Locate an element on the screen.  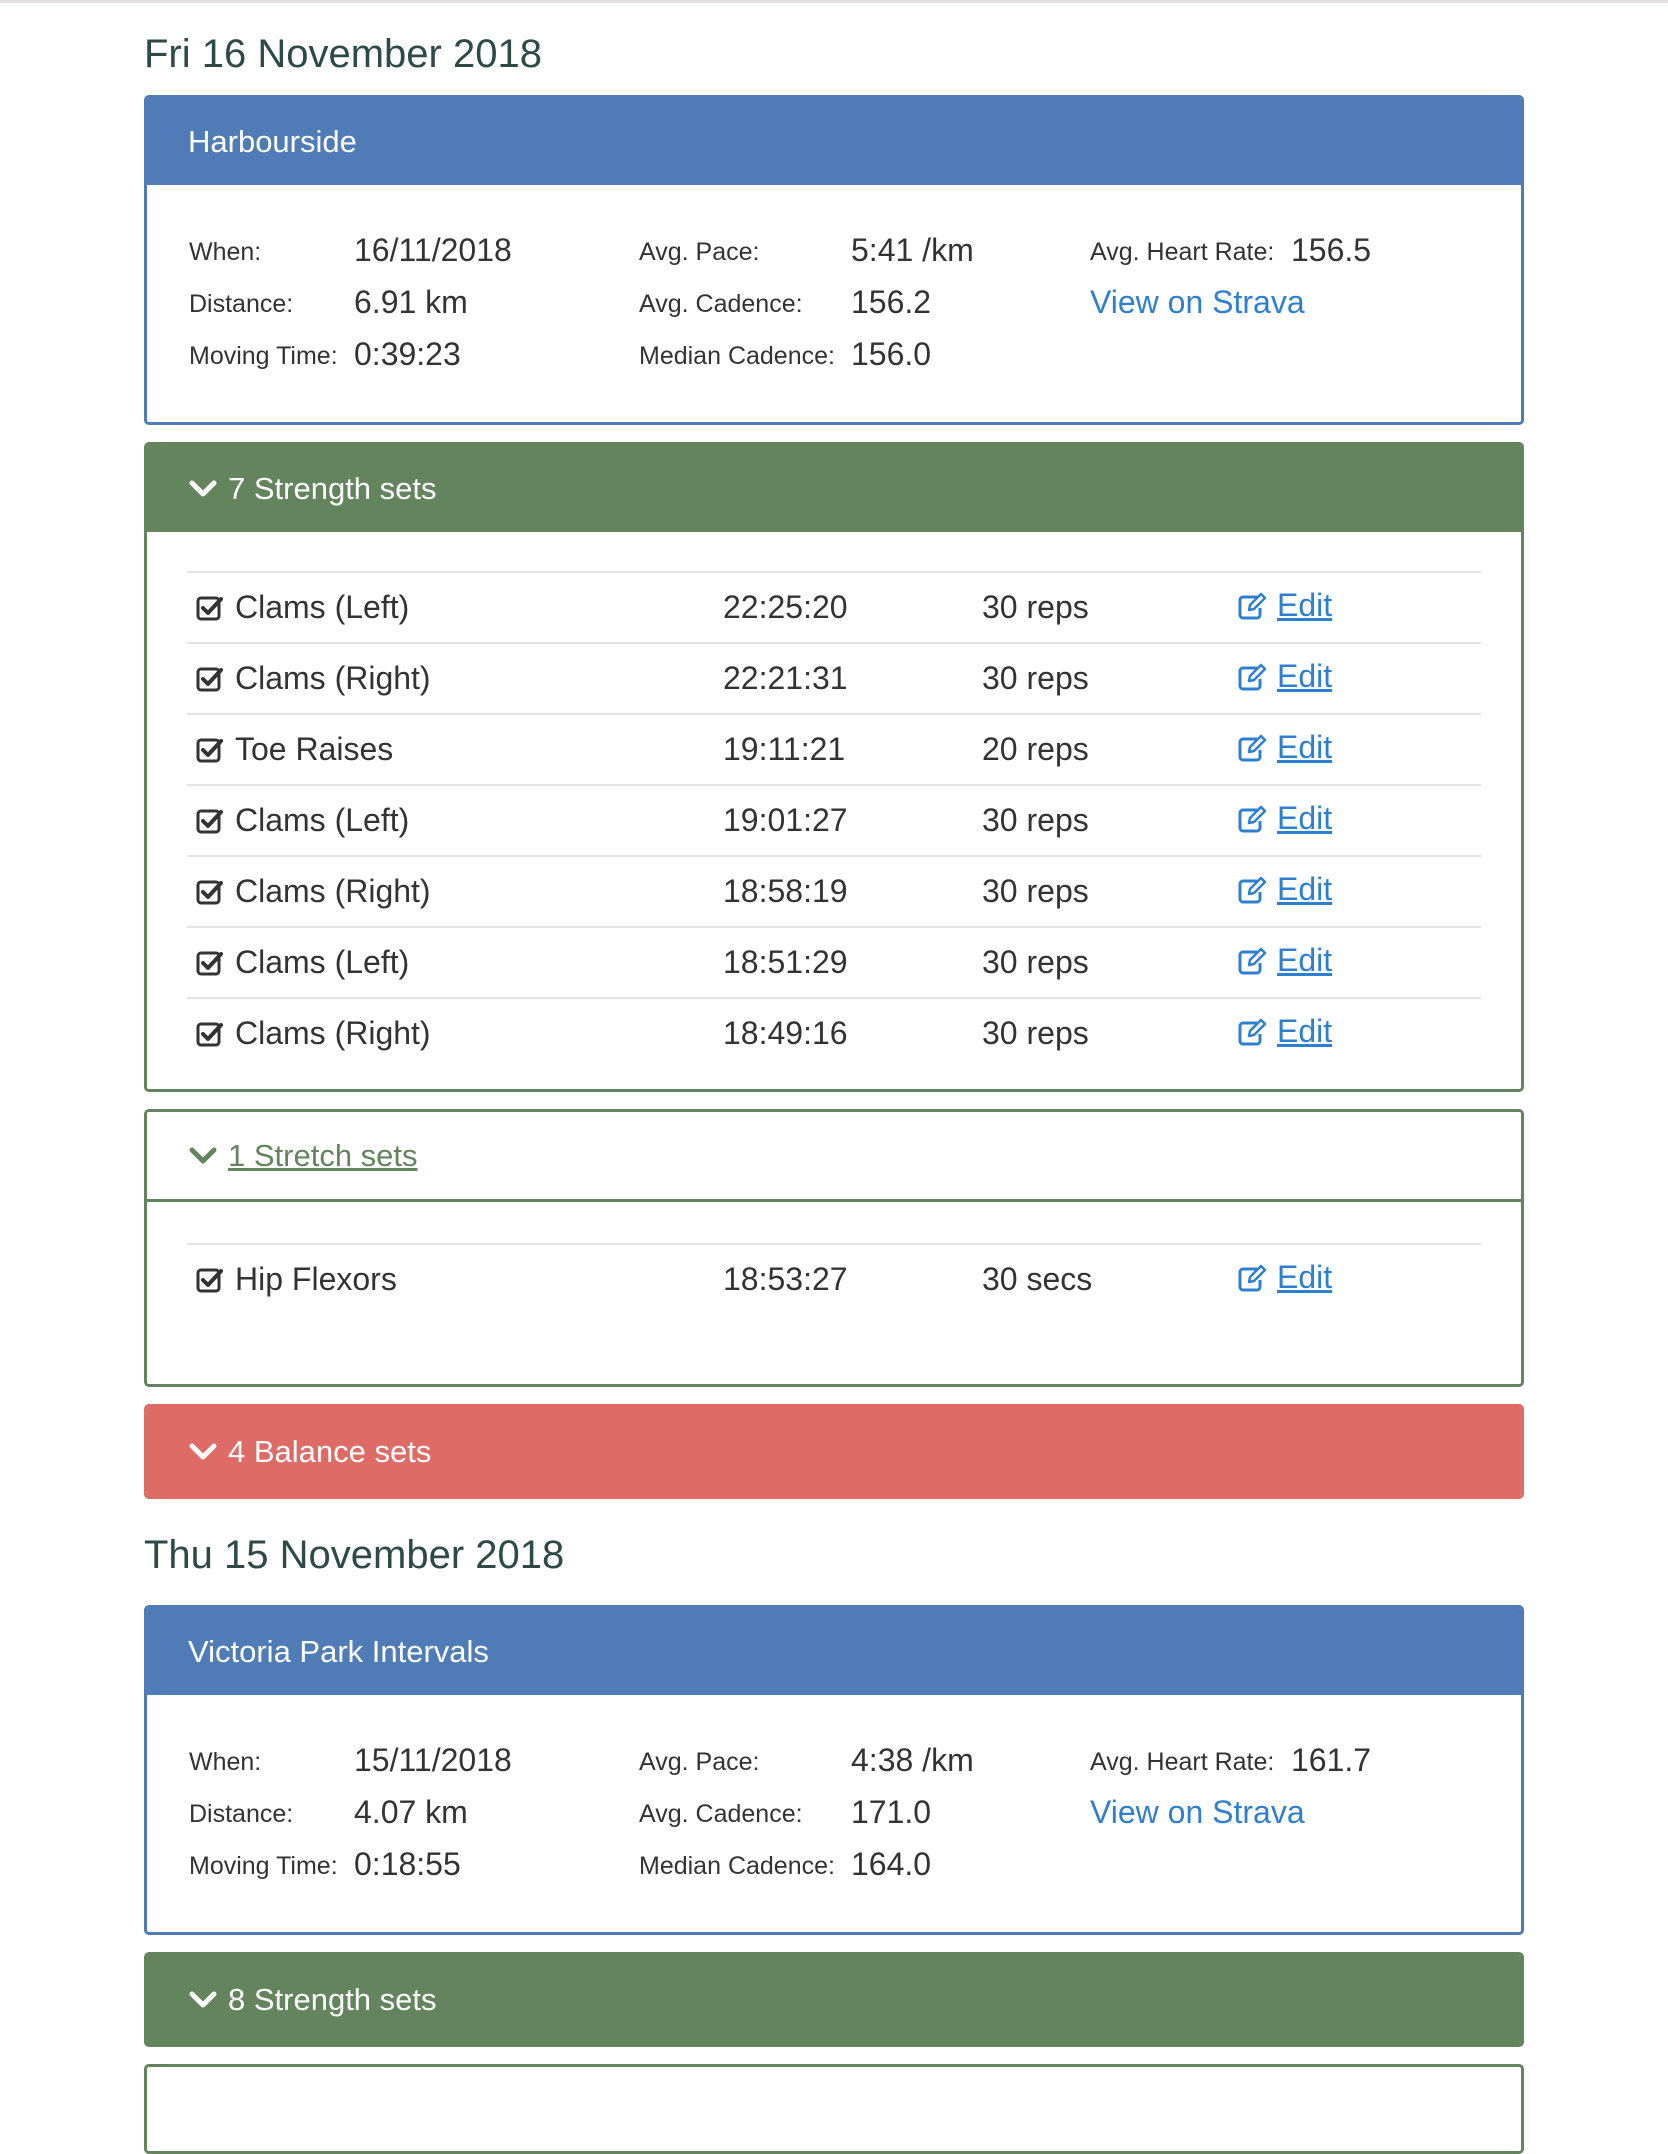
when-value: 15/11/2018 is located at coordinates (433, 1760).